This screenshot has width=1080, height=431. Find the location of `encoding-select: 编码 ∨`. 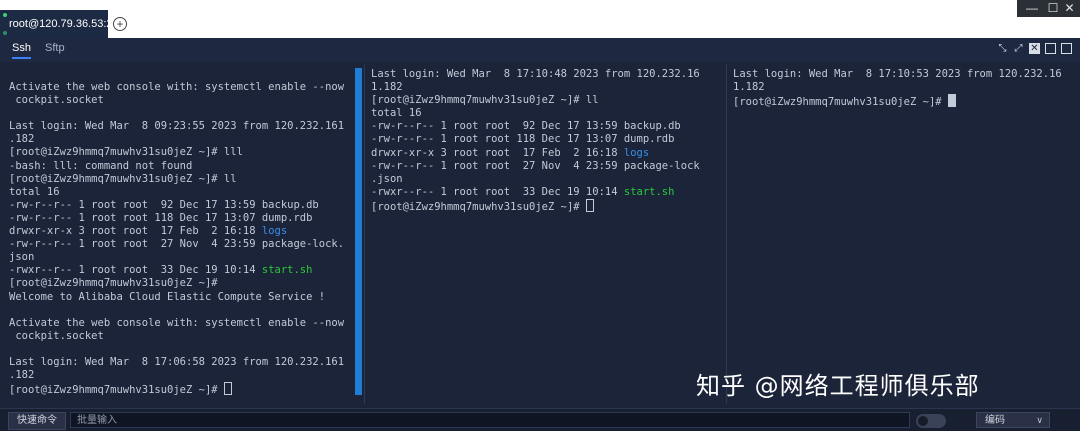

encoding-select: 编码 ∨ is located at coordinates (1013, 420).